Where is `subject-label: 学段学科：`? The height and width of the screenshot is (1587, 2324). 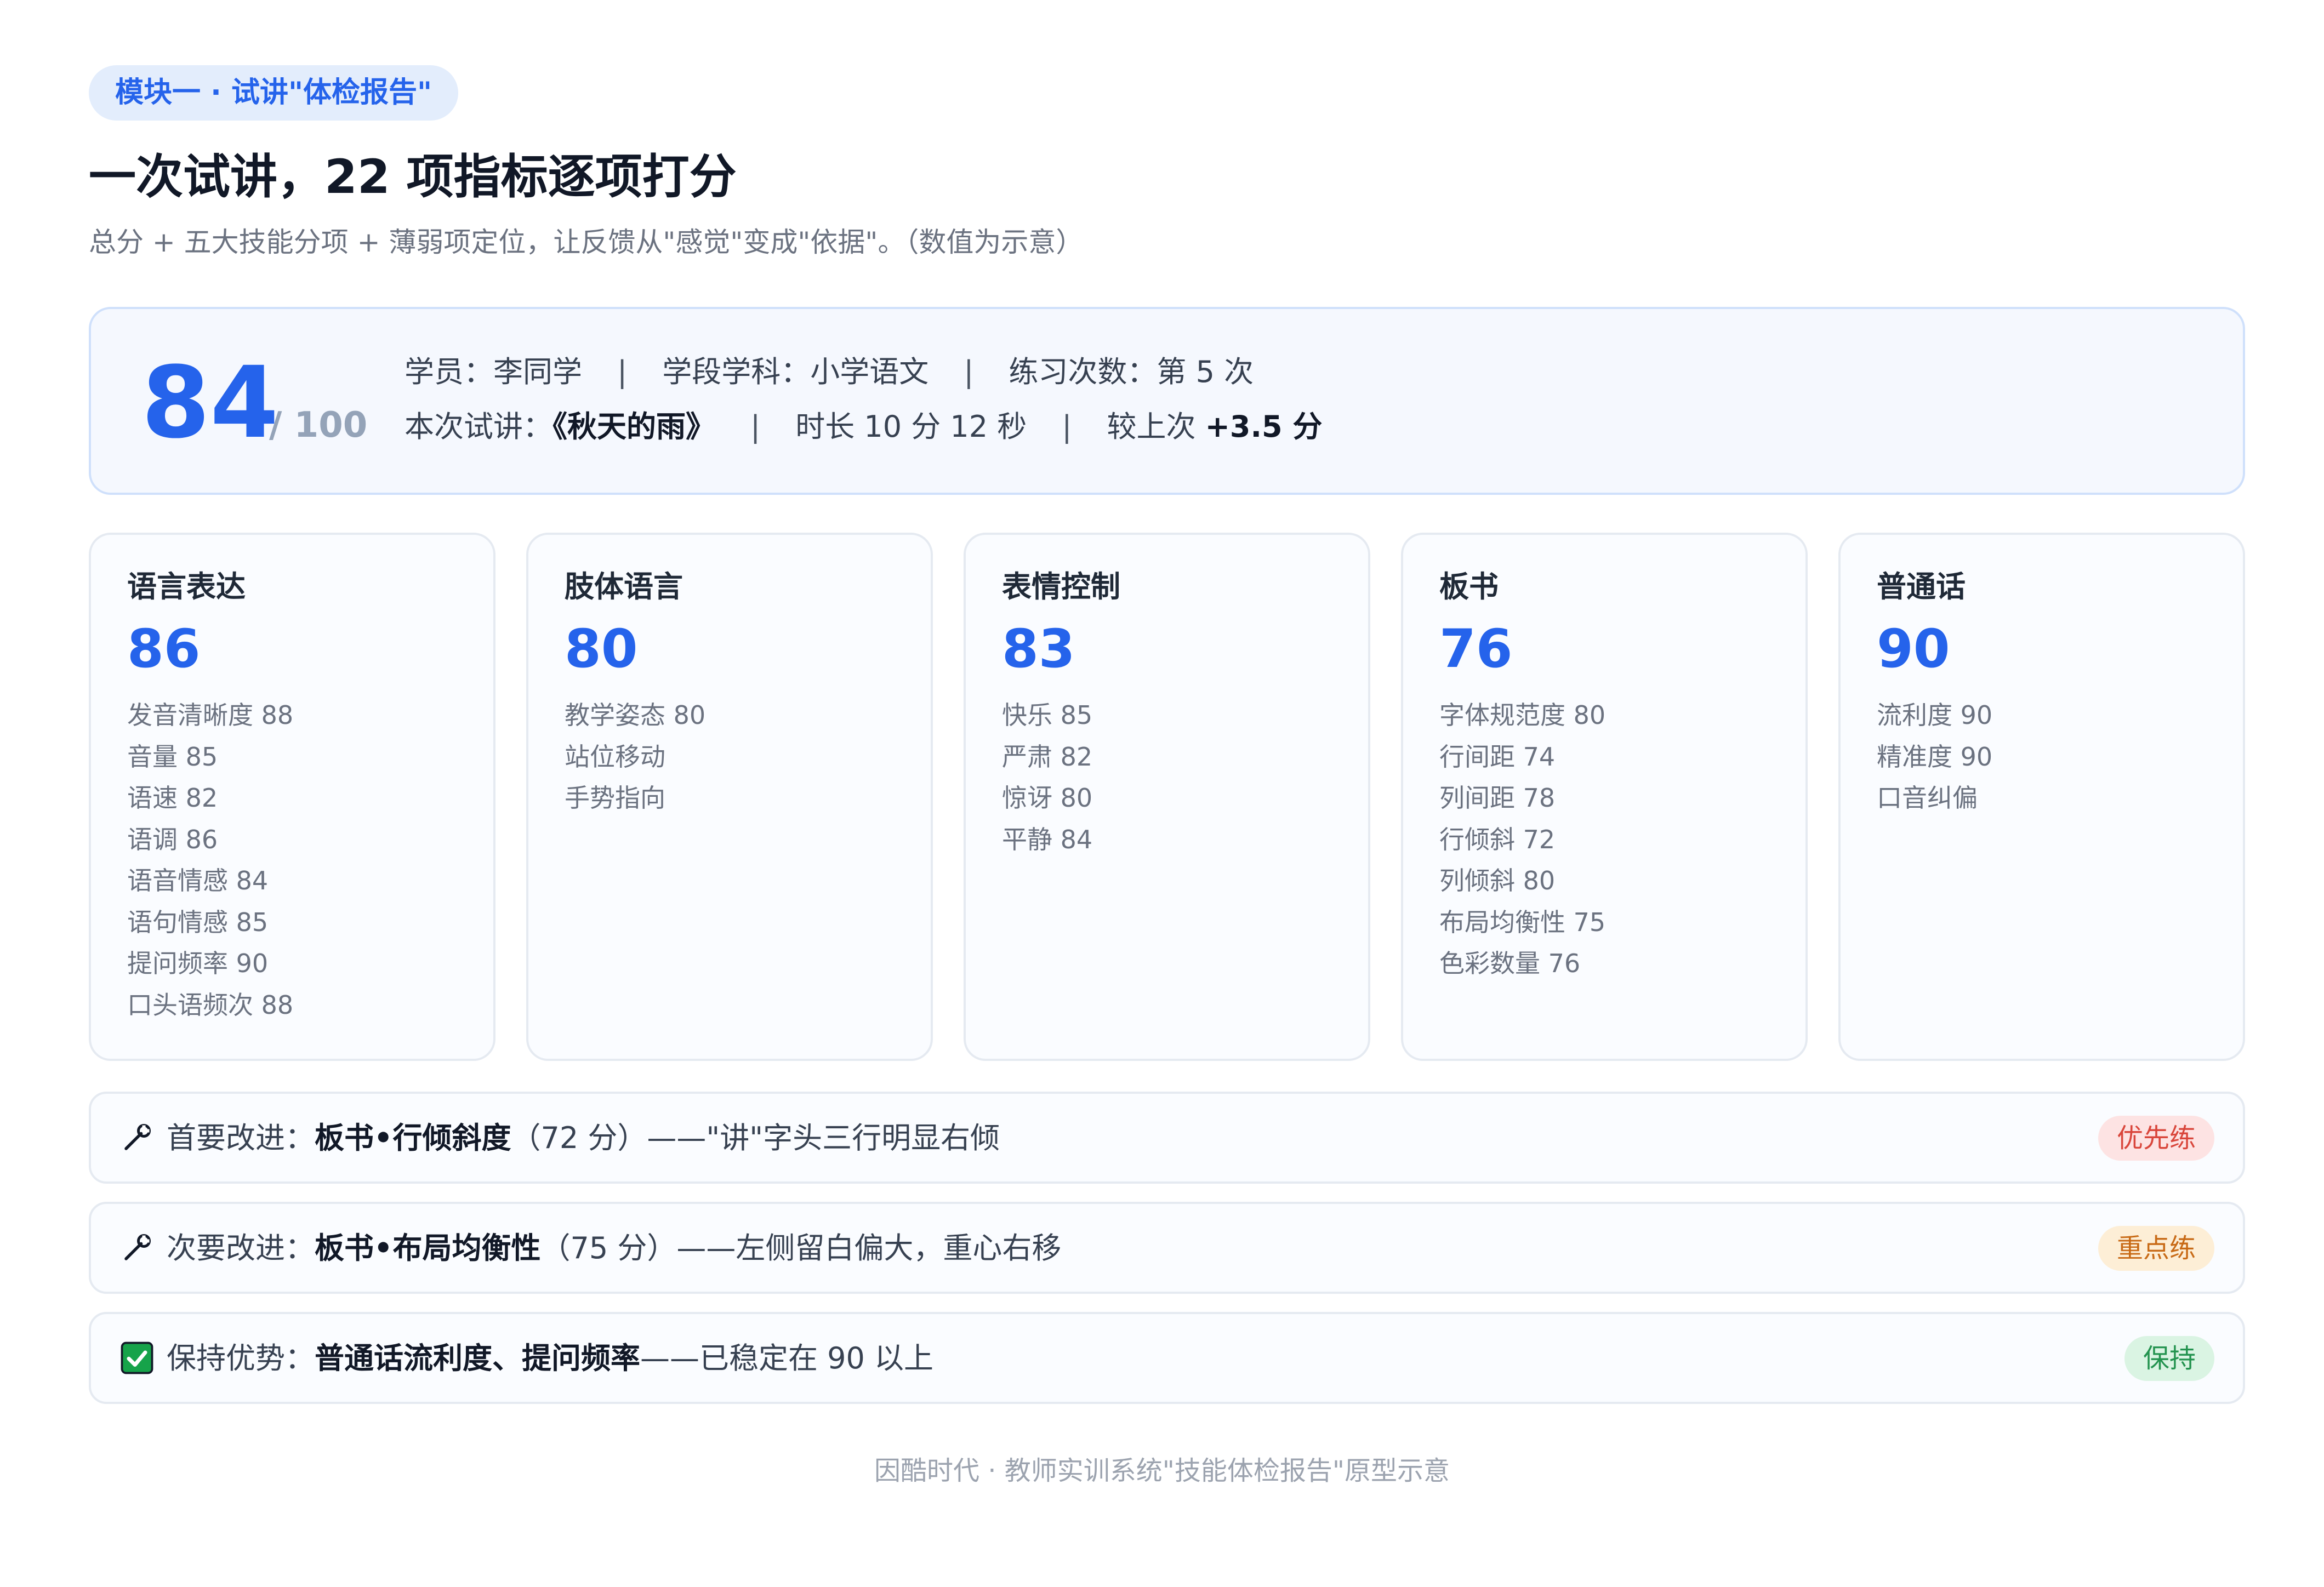
subject-label: 学段学科： is located at coordinates (736, 372).